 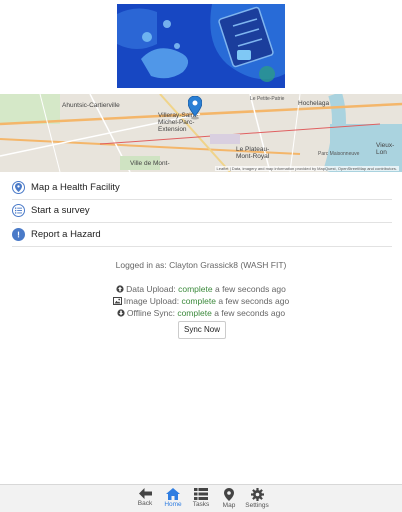 I want to click on data-upload-status: Data Upload: complete a few seconds ago, so click(x=201, y=289).